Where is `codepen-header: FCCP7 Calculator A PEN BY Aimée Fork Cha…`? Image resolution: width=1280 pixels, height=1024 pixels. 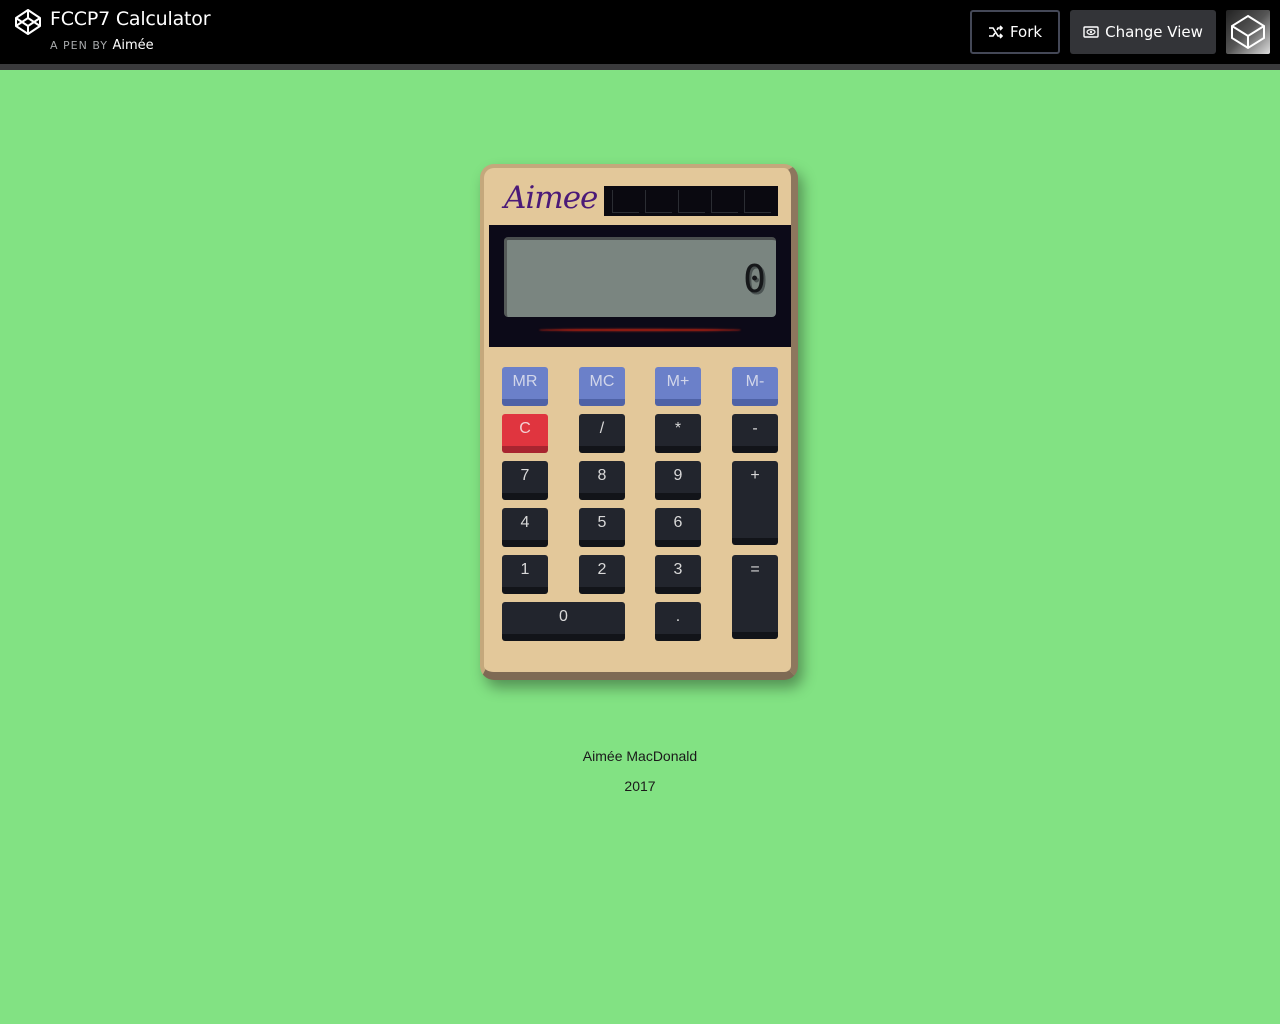 codepen-header: FCCP7 Calculator A PEN BY Aimée Fork Cha… is located at coordinates (640, 35).